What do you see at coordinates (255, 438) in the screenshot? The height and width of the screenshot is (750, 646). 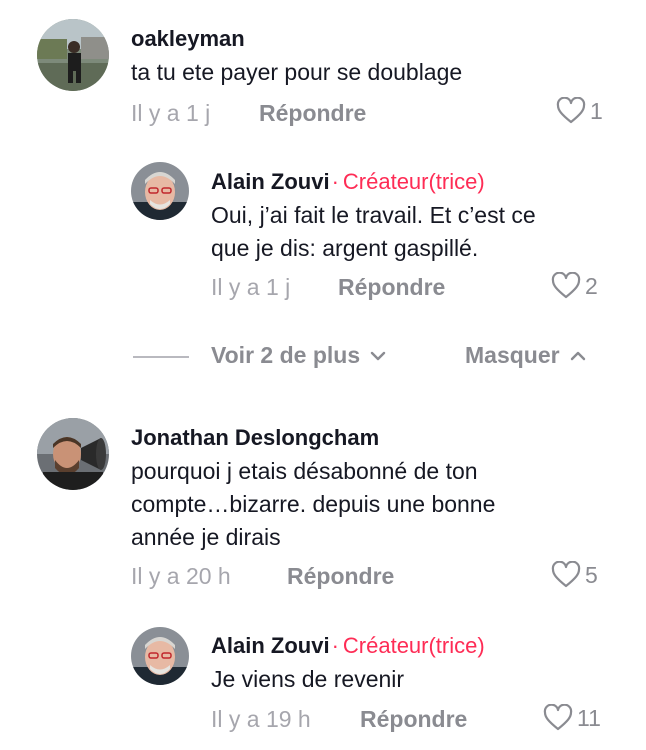 I see `comment-username: Jonathan Deslongcham` at bounding box center [255, 438].